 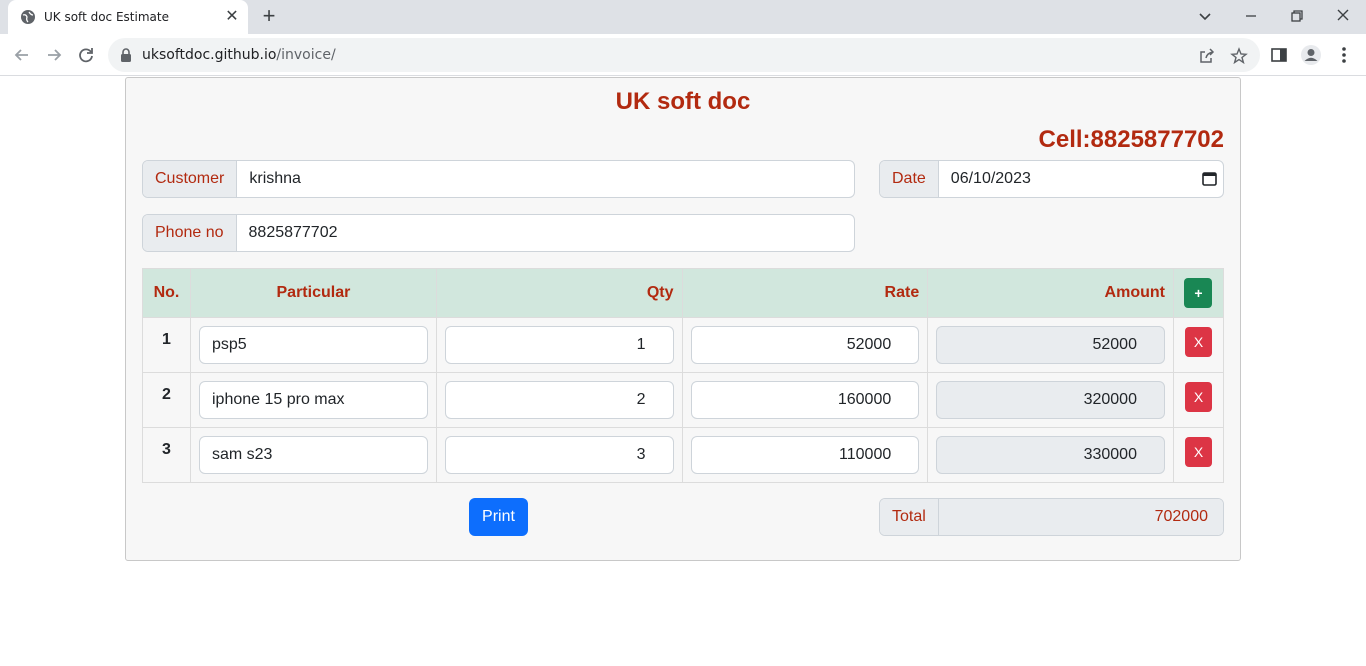 I want to click on qty-input: 1, so click(x=559, y=345).